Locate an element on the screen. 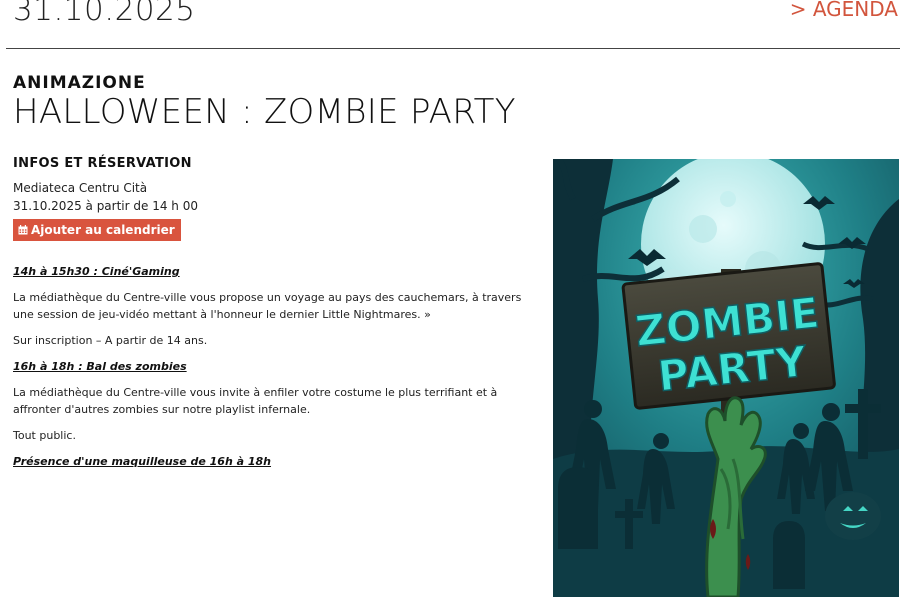  session-note-bal: Tout public. is located at coordinates (44, 435).